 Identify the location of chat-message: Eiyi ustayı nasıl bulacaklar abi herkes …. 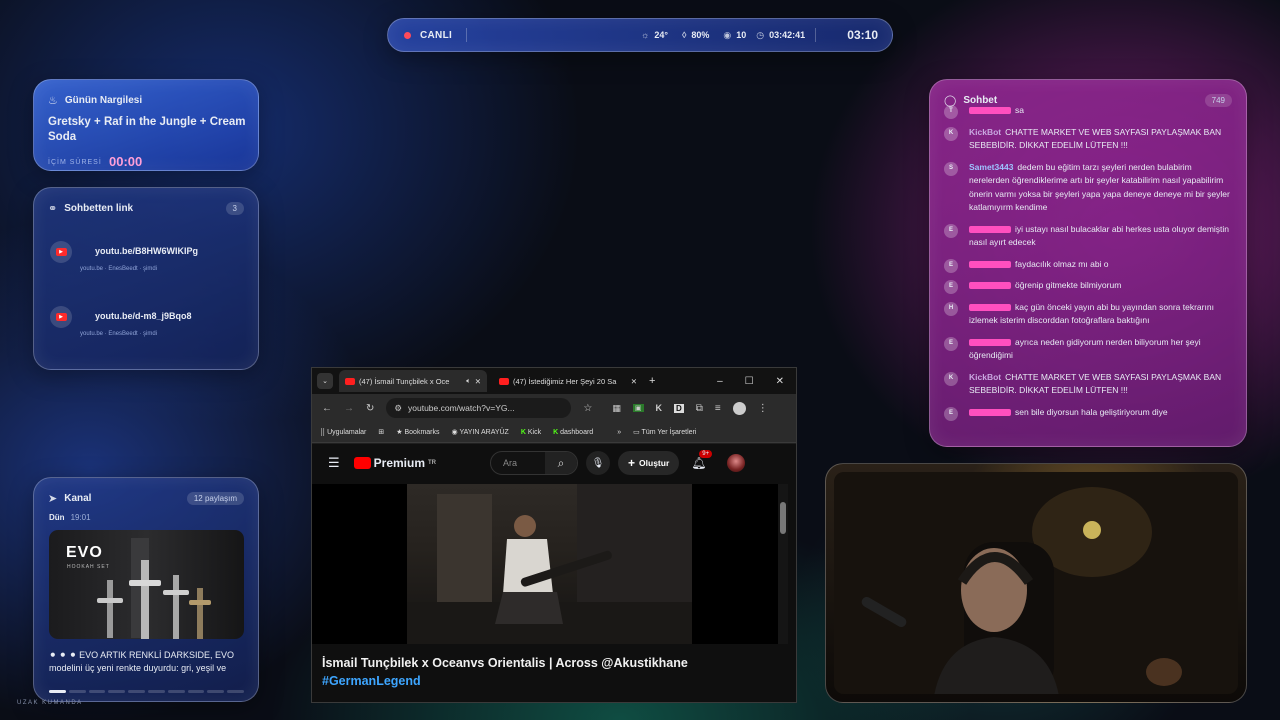
(1088, 236).